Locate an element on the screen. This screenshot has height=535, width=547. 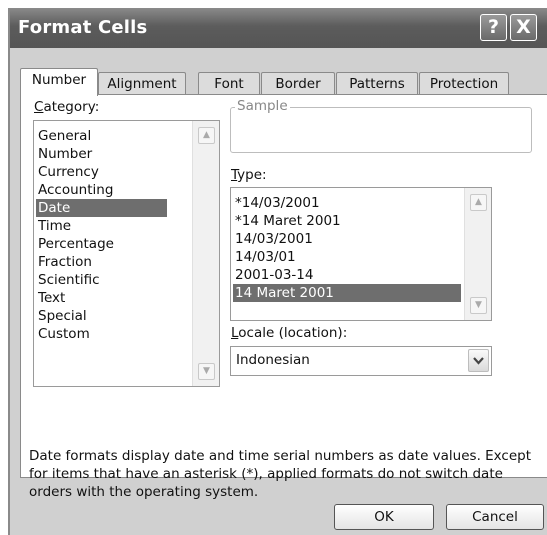
category-label: Category: is located at coordinates (67, 107).